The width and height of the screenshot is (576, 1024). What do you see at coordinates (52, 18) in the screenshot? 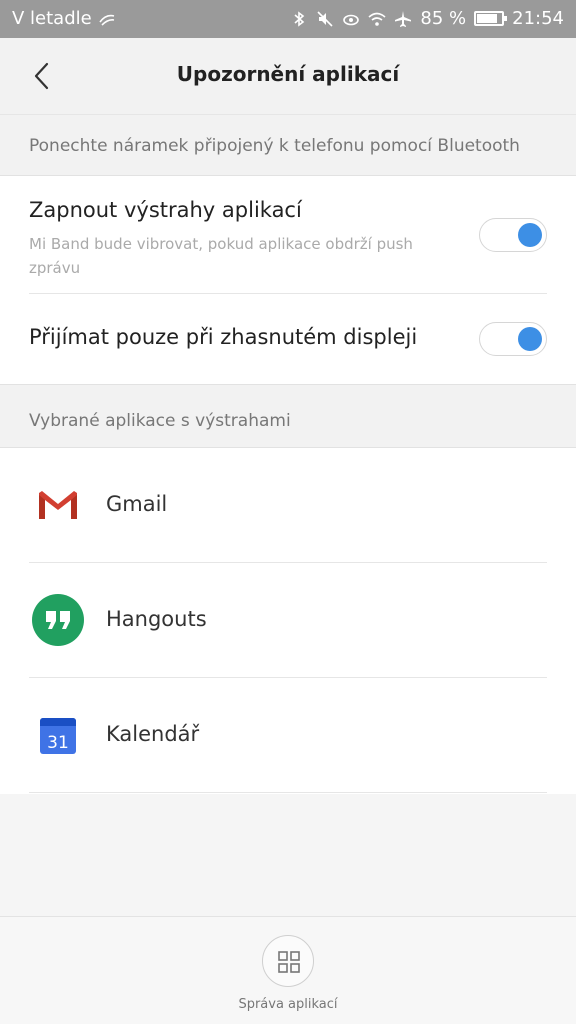
I see `carrier-label: V letadle` at bounding box center [52, 18].